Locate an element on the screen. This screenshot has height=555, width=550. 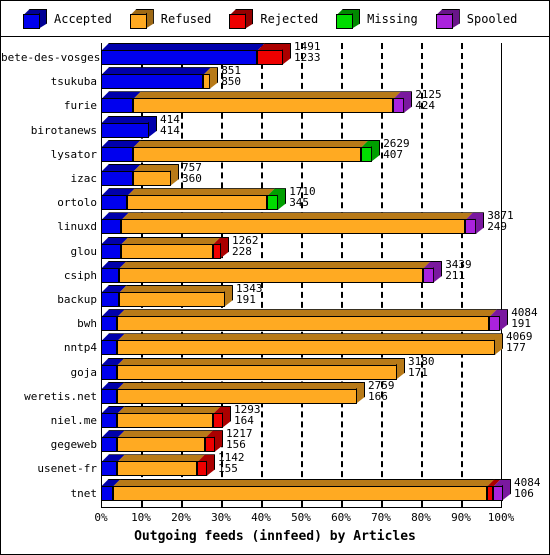
legend-item-spooled: Spooled is located at coordinates (476, 18).